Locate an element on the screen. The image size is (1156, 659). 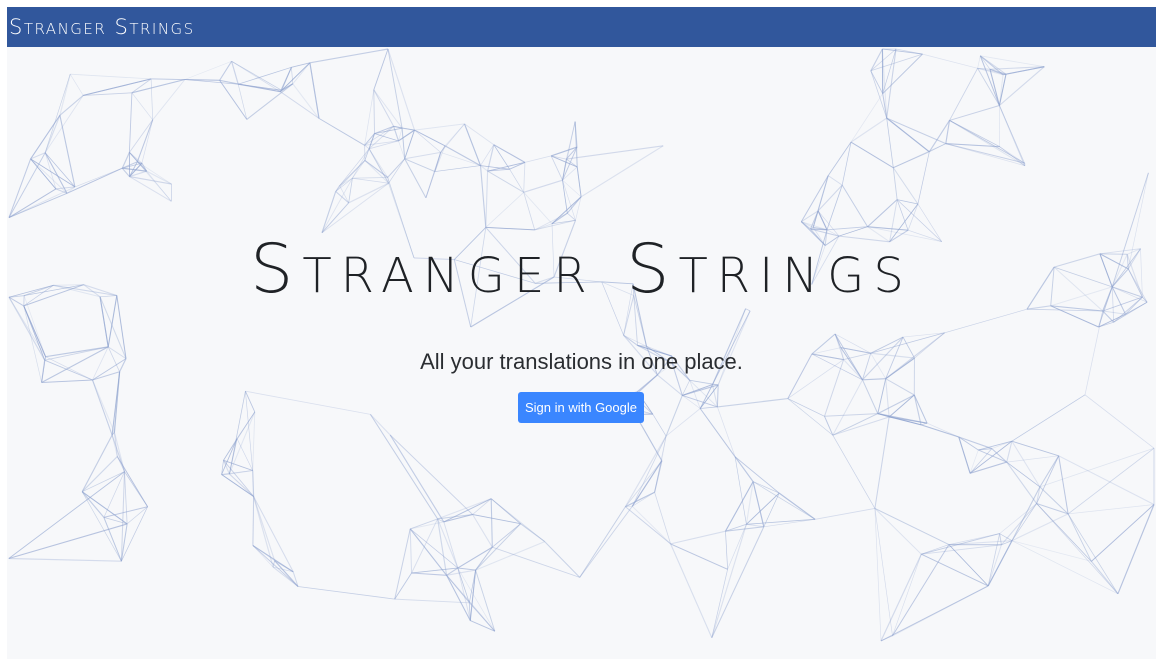
hero-title: Stranger Strings is located at coordinates (581, 269).